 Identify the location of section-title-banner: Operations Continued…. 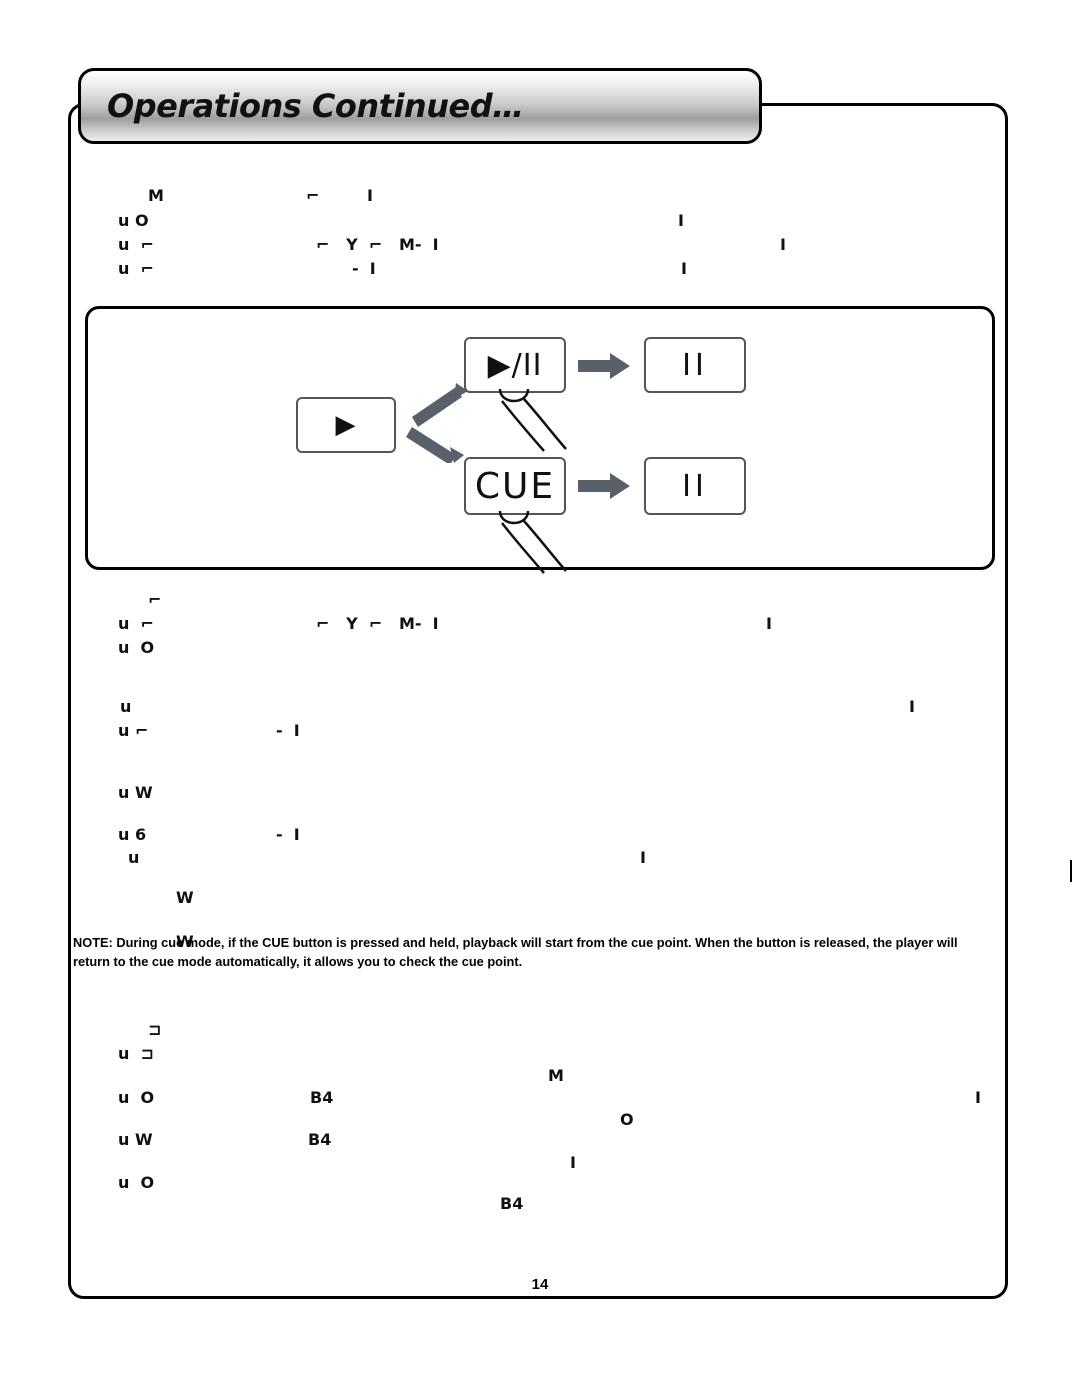
(420, 106).